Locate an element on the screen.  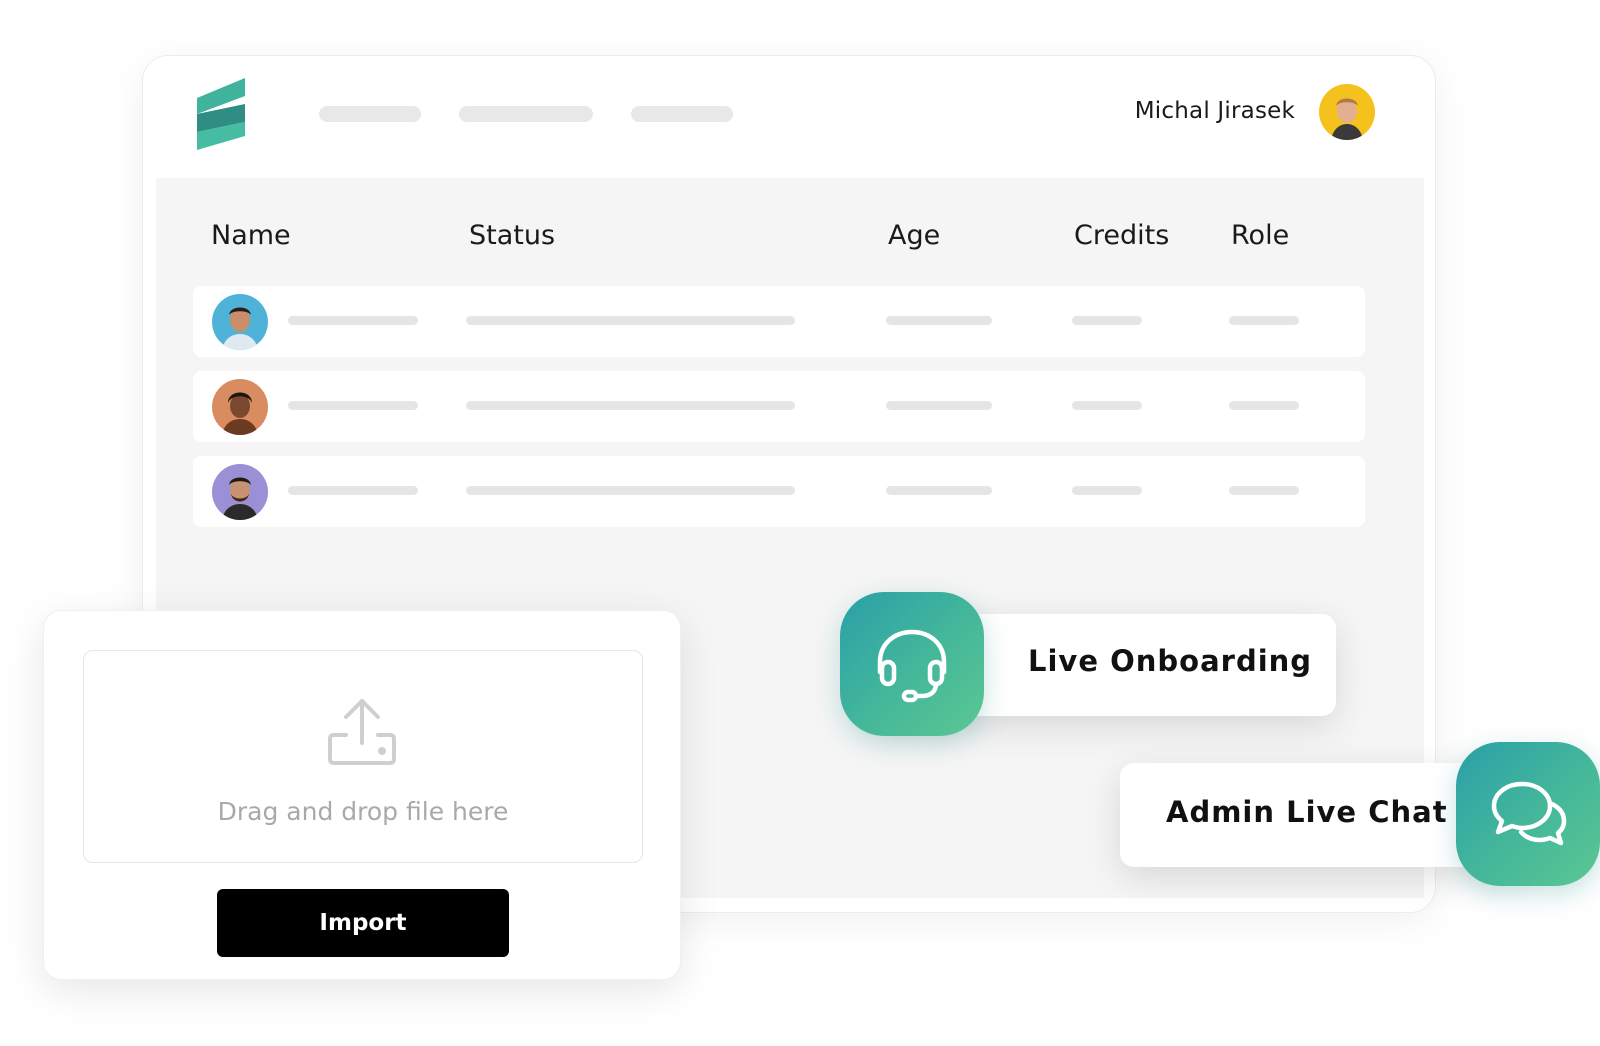
chat-icon-tile is located at coordinates (1528, 814).